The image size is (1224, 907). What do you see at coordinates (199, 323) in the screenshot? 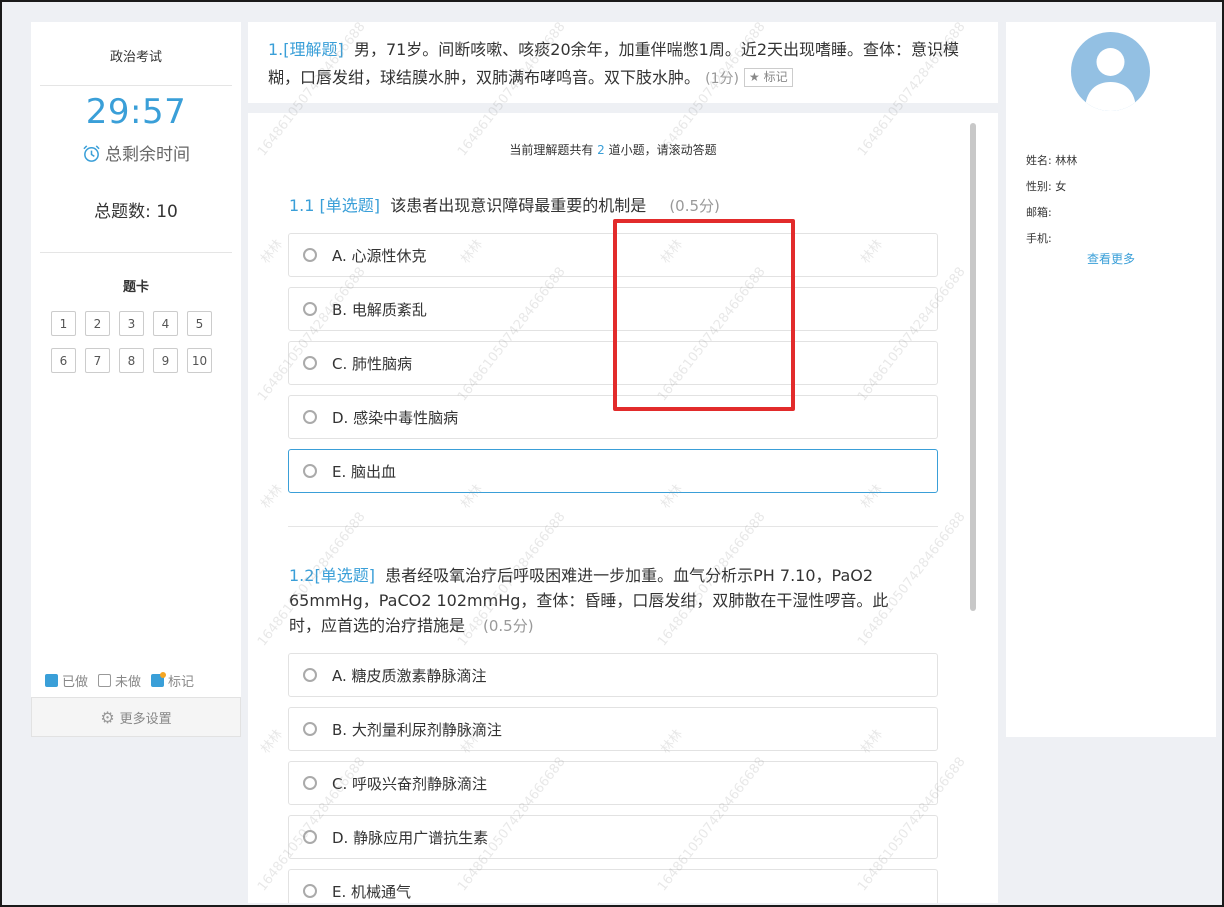
I see `question-number-button: 5` at bounding box center [199, 323].